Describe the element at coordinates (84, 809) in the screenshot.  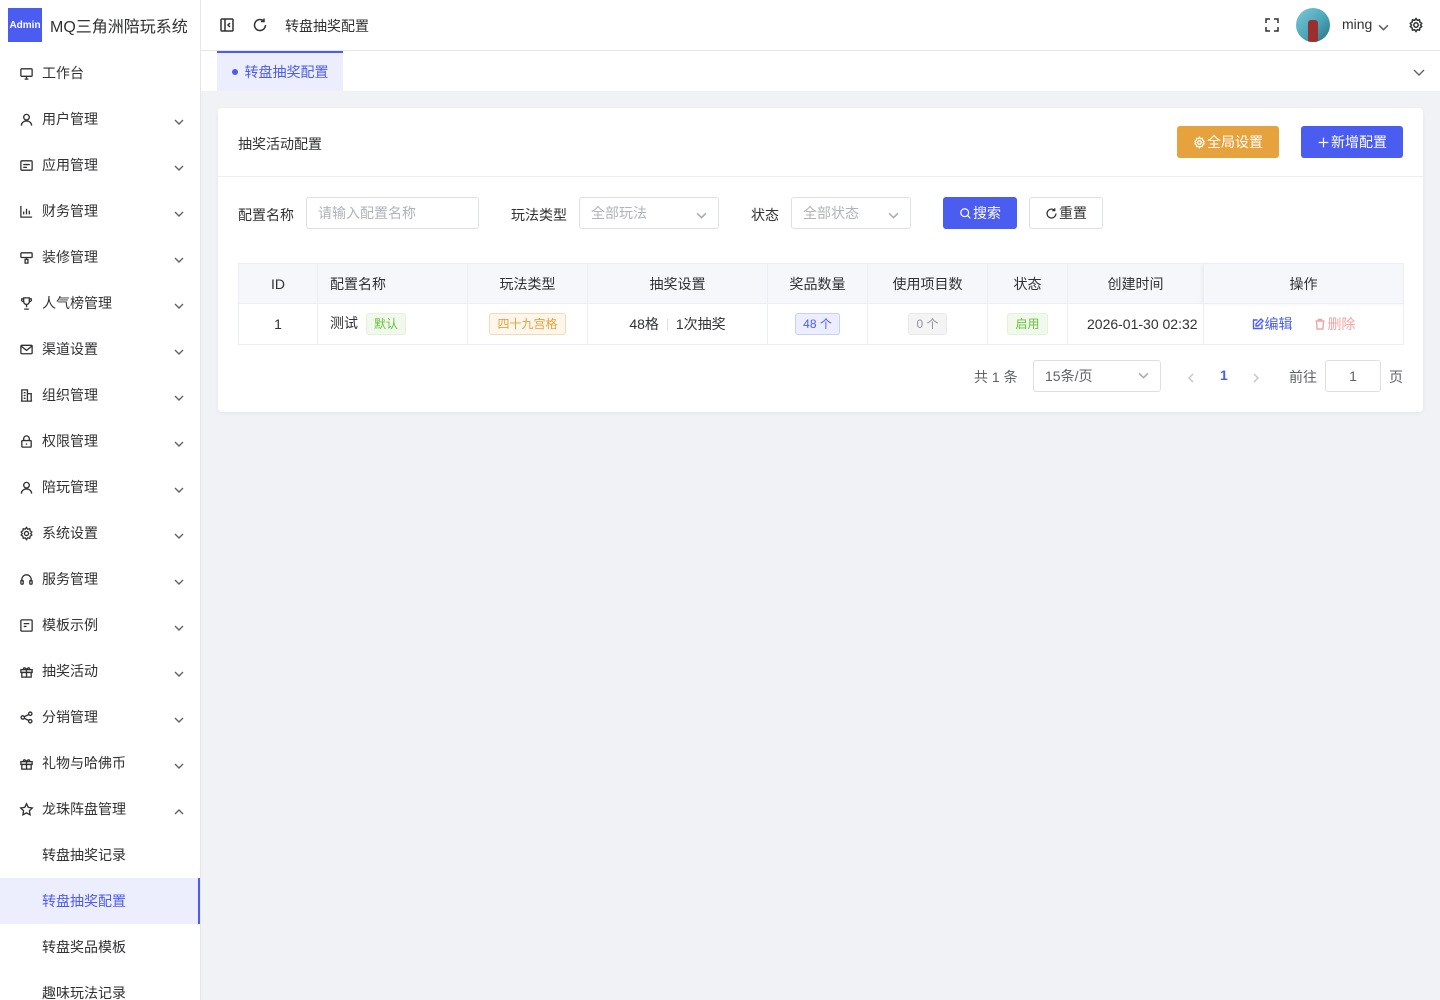
I see `sidebar-item-label: 龙珠阵盘管理` at that location.